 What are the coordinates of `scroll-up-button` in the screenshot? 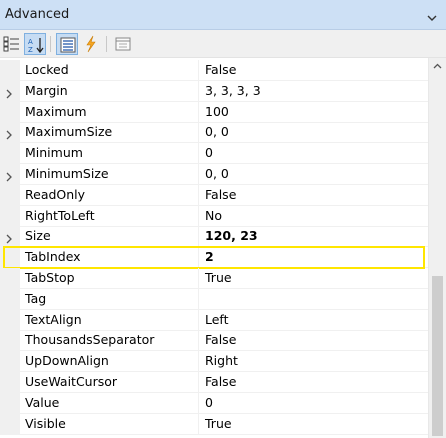 It's located at (437, 66).